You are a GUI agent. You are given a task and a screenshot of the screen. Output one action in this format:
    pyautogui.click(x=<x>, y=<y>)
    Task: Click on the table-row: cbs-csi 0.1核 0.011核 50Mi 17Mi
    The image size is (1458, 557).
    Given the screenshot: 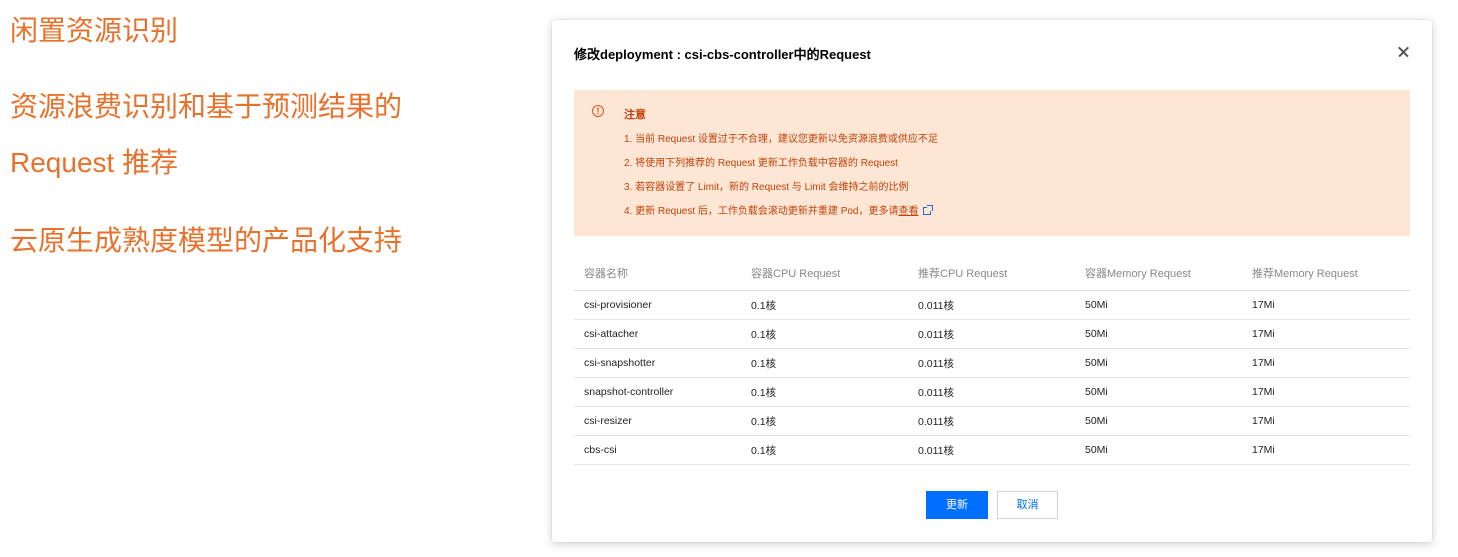 What is the action you would take?
    pyautogui.click(x=992, y=450)
    